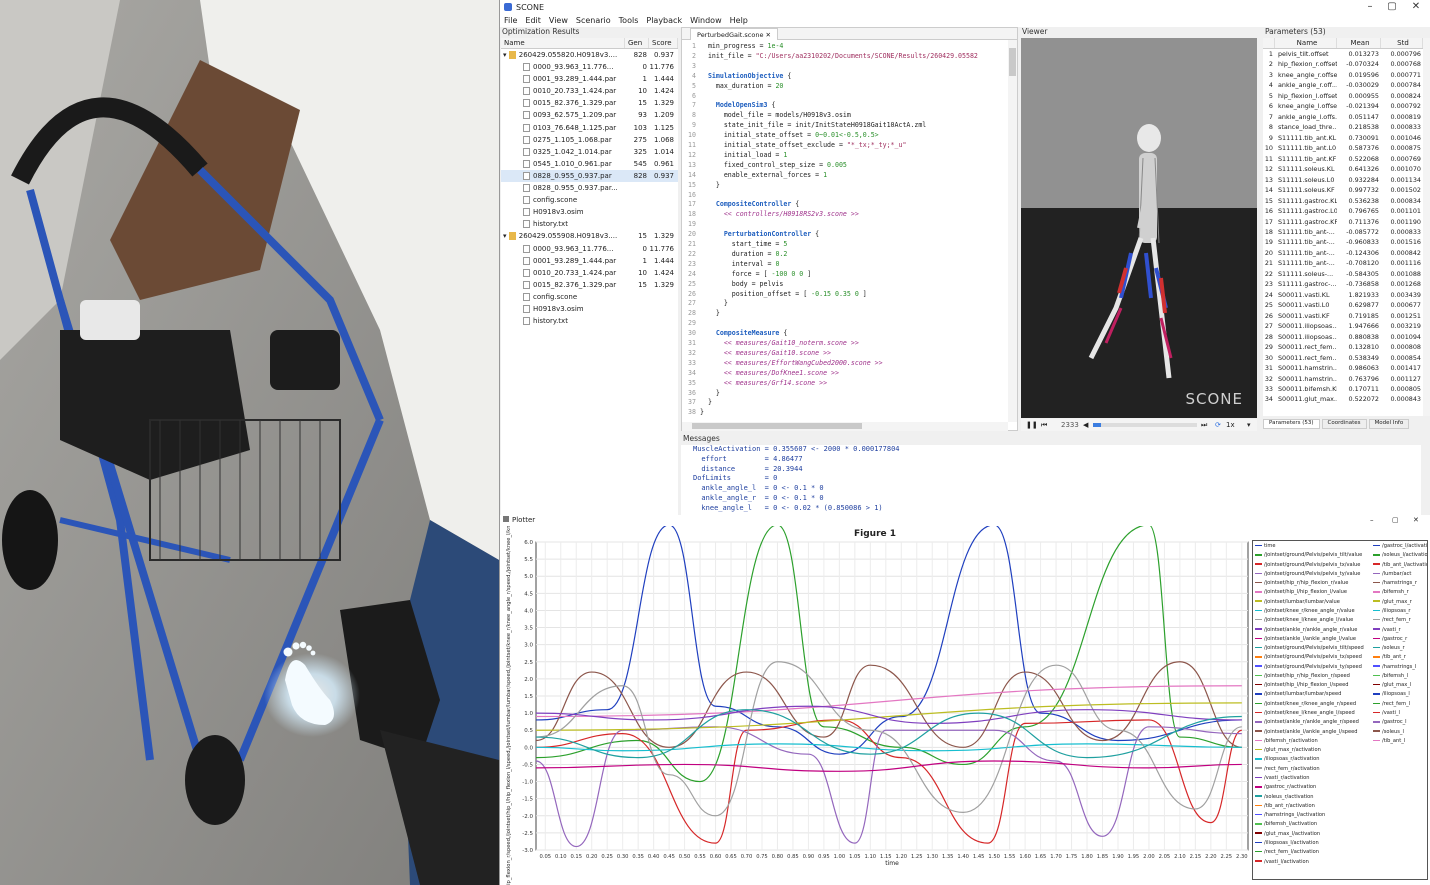  Describe the element at coordinates (1032, 425) in the screenshot. I see `pause-icon: ❚❚` at that location.